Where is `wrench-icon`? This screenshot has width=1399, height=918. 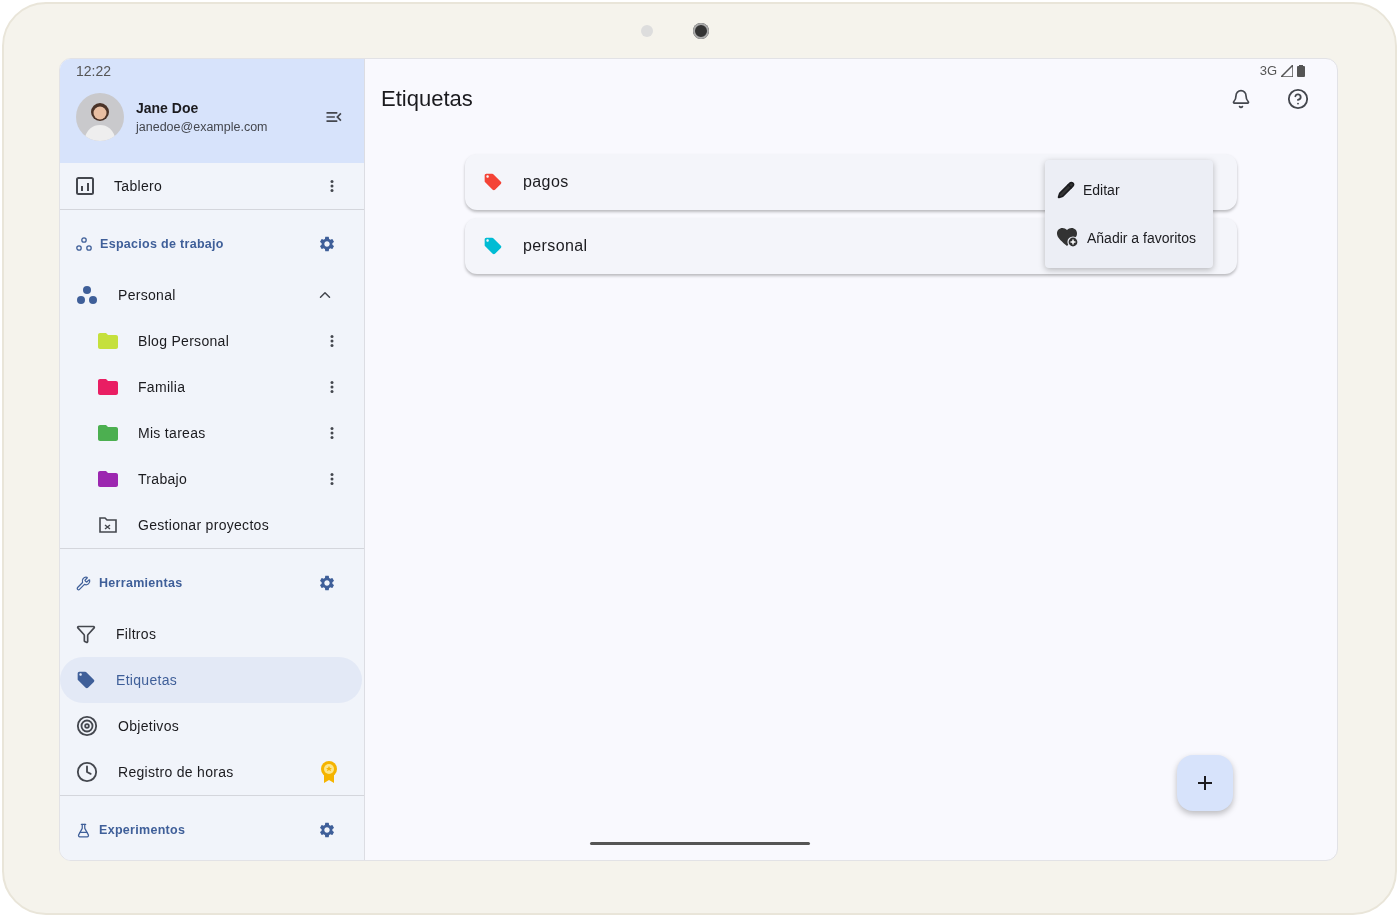
wrench-icon is located at coordinates (83, 583).